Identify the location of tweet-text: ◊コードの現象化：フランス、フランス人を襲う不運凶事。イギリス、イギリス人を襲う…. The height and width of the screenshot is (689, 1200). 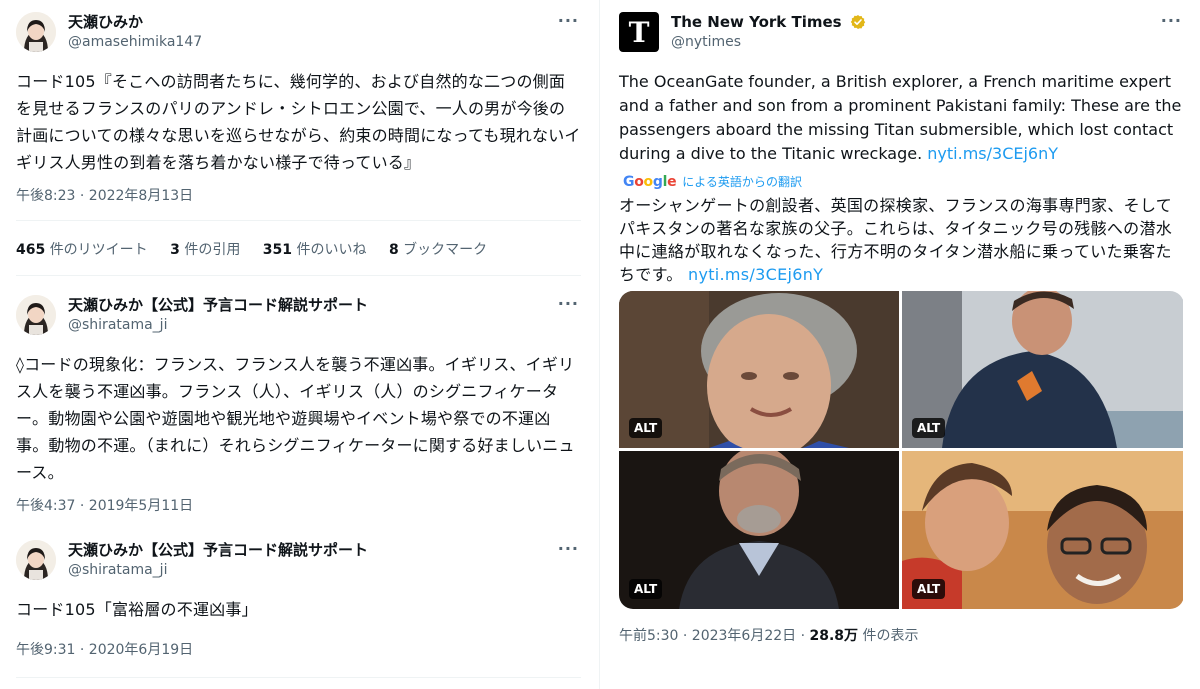
(295, 418).